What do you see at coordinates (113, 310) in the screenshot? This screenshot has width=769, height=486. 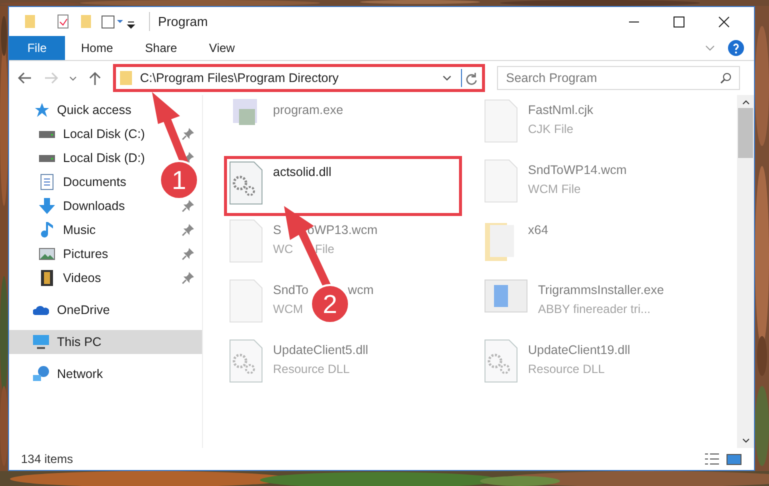 I see `sidebar-item: OneDrive` at bounding box center [113, 310].